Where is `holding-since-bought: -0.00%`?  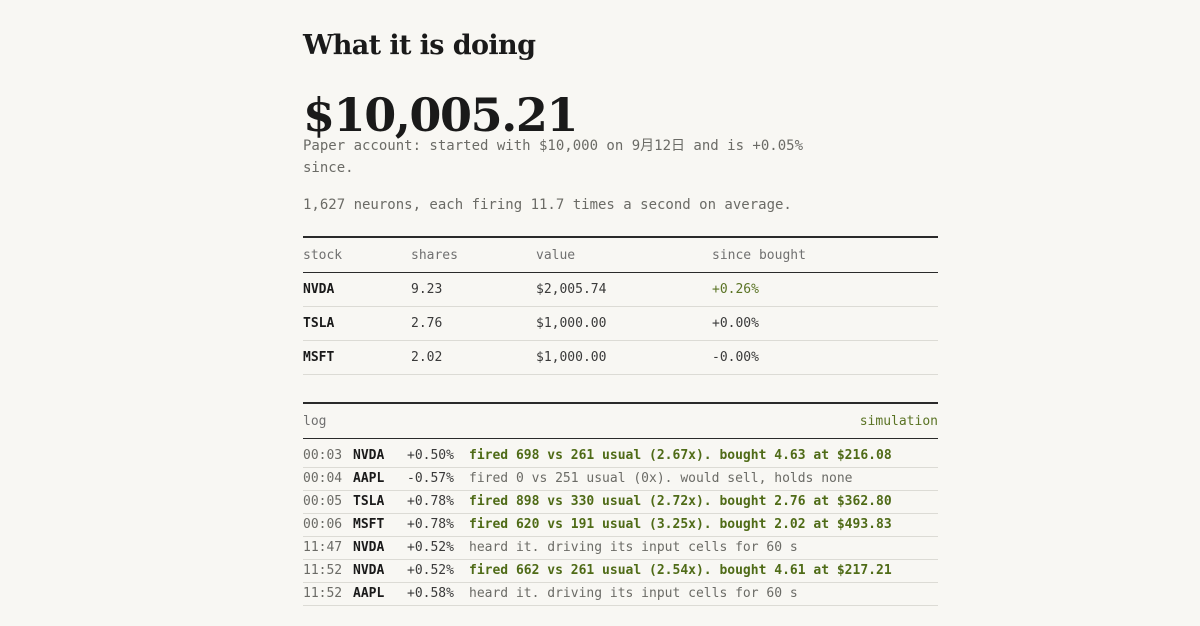 holding-since-bought: -0.00% is located at coordinates (735, 357).